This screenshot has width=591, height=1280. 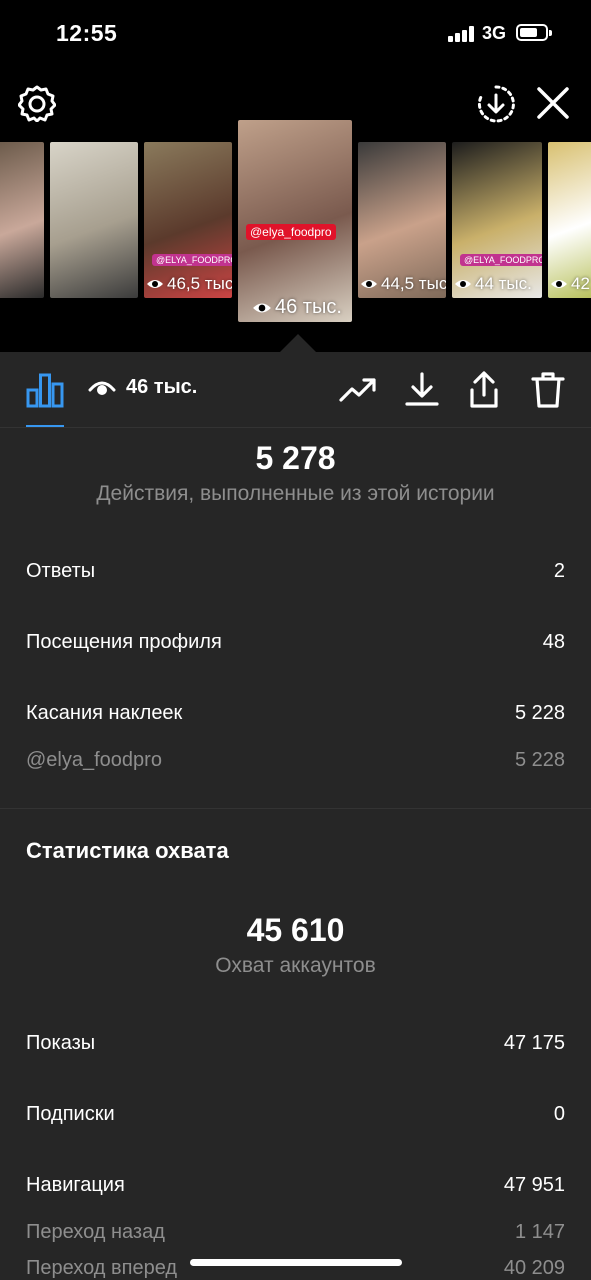 I want to click on stat-label: Навигация, so click(x=75, y=1185).